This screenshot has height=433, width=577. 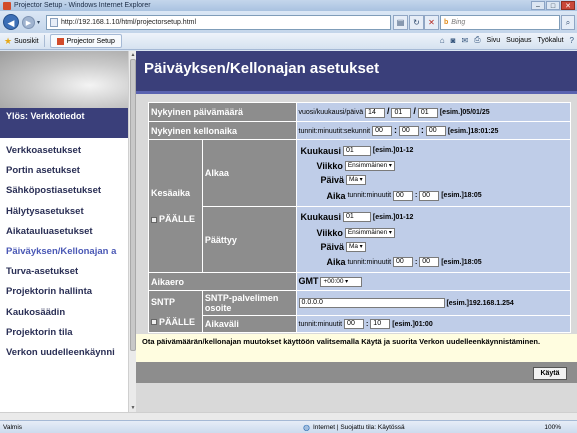 What do you see at coordinates (433, 281) in the screenshot?
I see `timezone-value: GMT +00:00` at bounding box center [433, 281].